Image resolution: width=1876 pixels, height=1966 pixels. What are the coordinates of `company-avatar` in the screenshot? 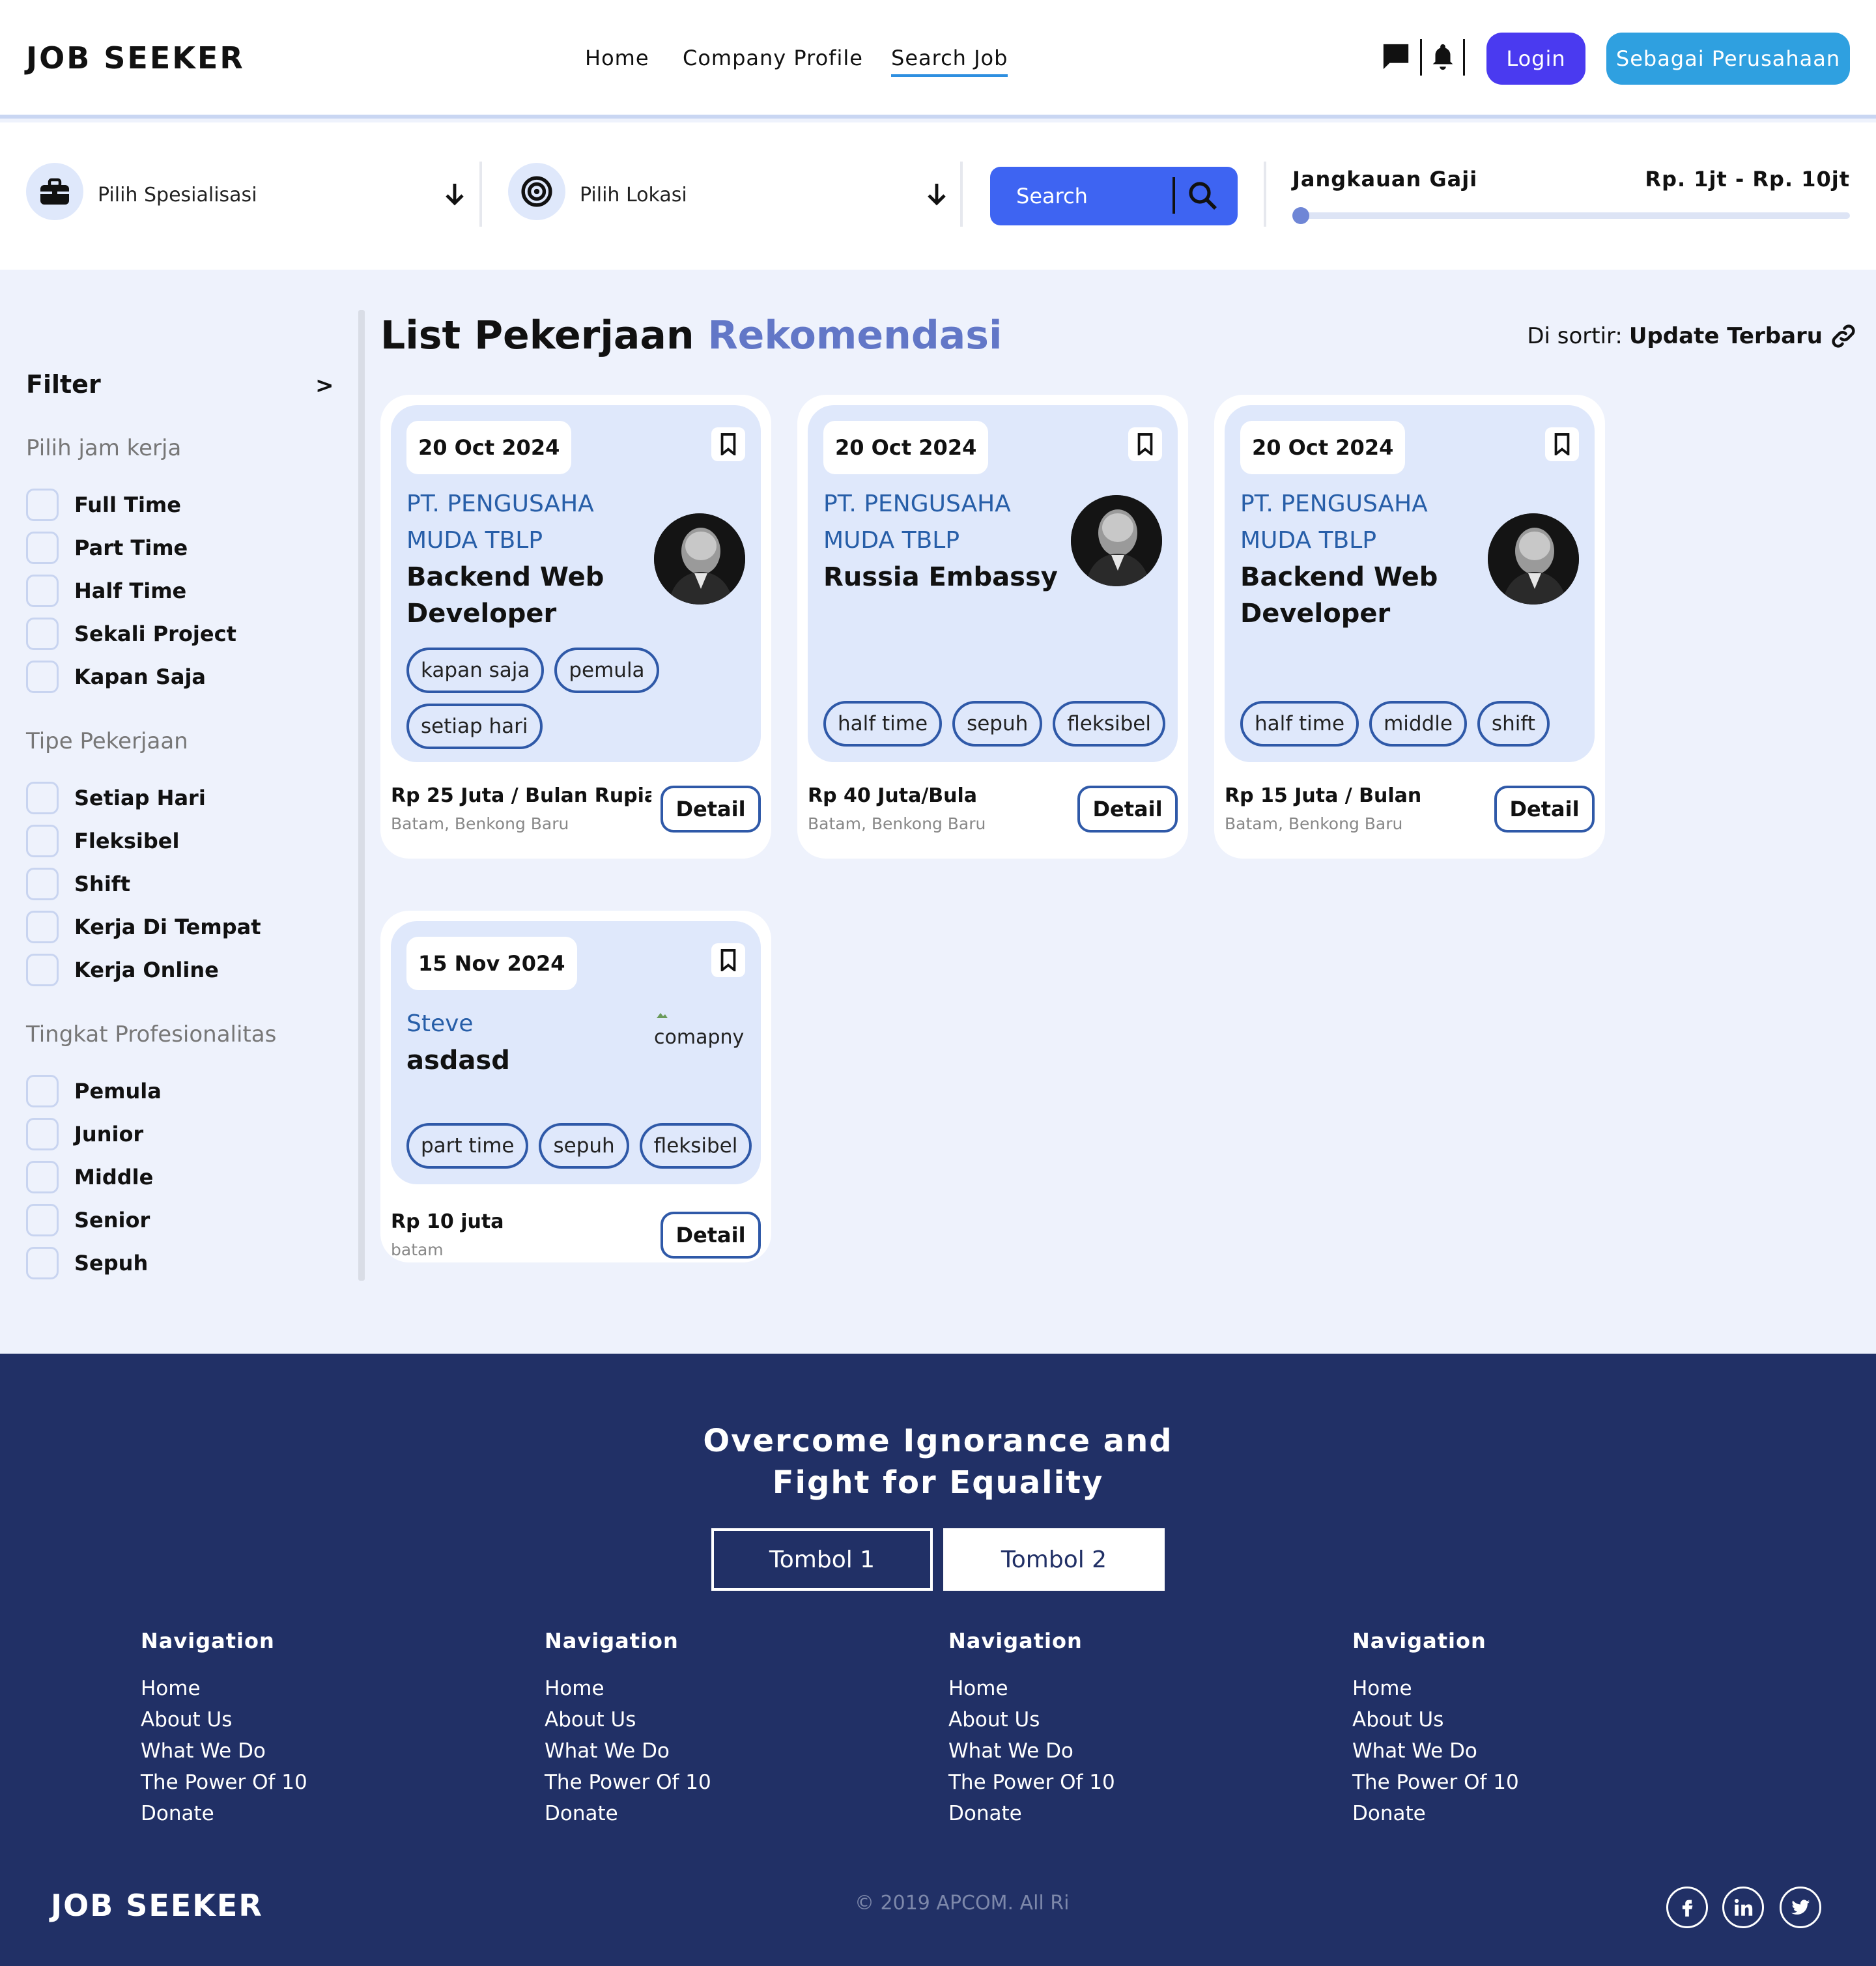 It's located at (1534, 559).